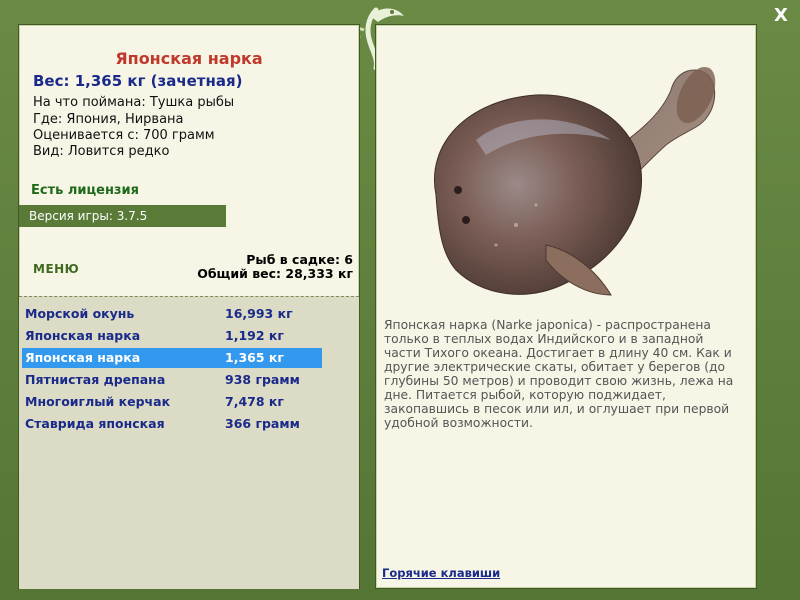  Describe the element at coordinates (259, 313) in the screenshot. I see `list-item-weight: 16,993 кг` at that location.